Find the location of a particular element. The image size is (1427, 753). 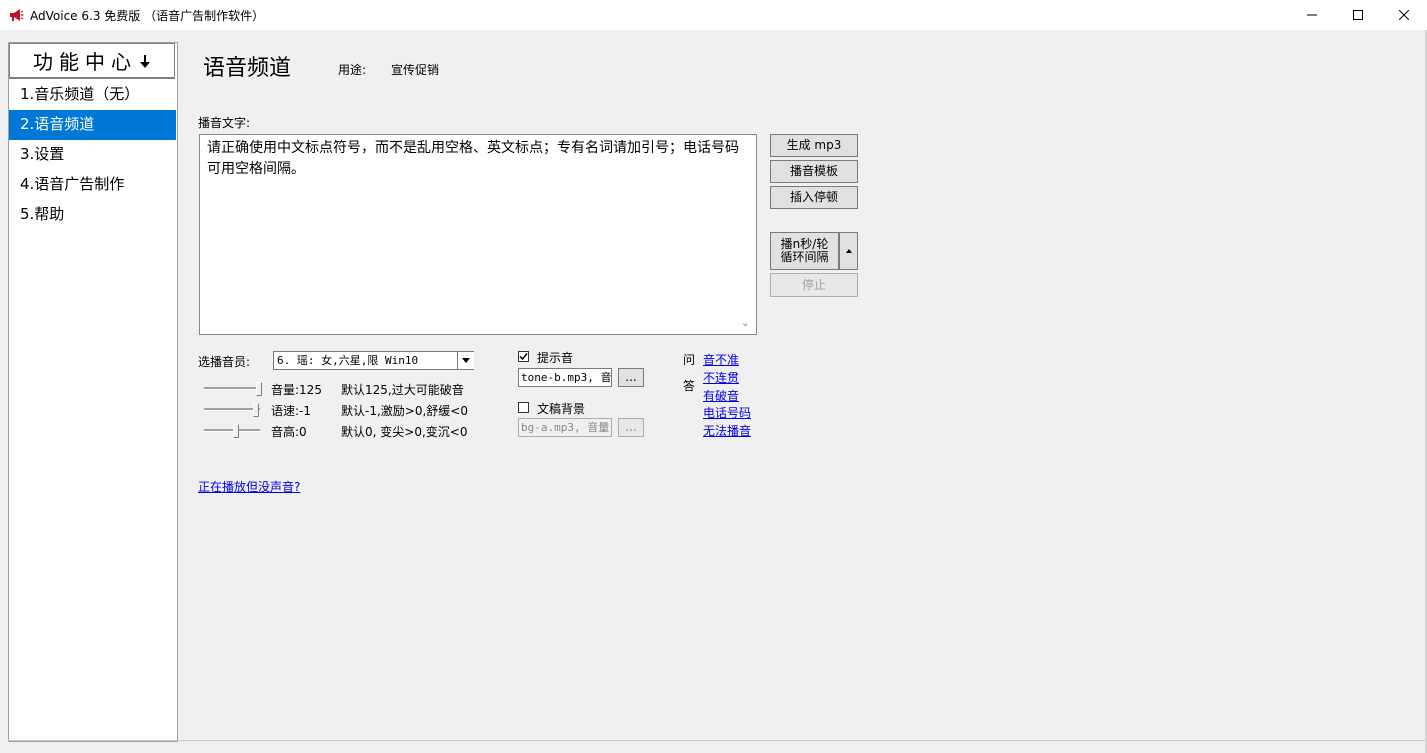

maximize-button is located at coordinates (1358, 15).